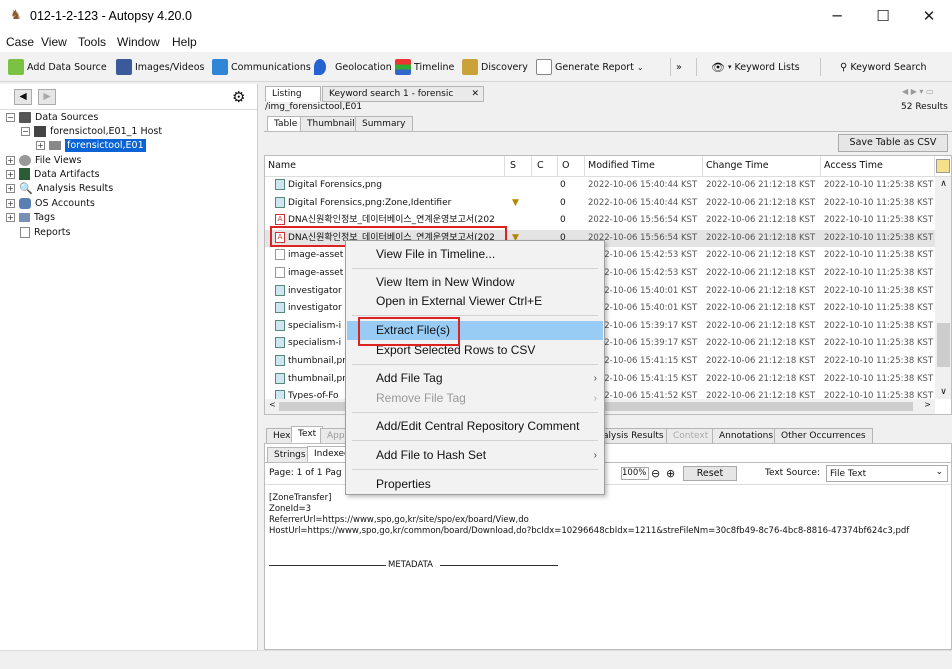  What do you see at coordinates (290, 455) in the screenshot?
I see `tab-strings: Strings` at bounding box center [290, 455].